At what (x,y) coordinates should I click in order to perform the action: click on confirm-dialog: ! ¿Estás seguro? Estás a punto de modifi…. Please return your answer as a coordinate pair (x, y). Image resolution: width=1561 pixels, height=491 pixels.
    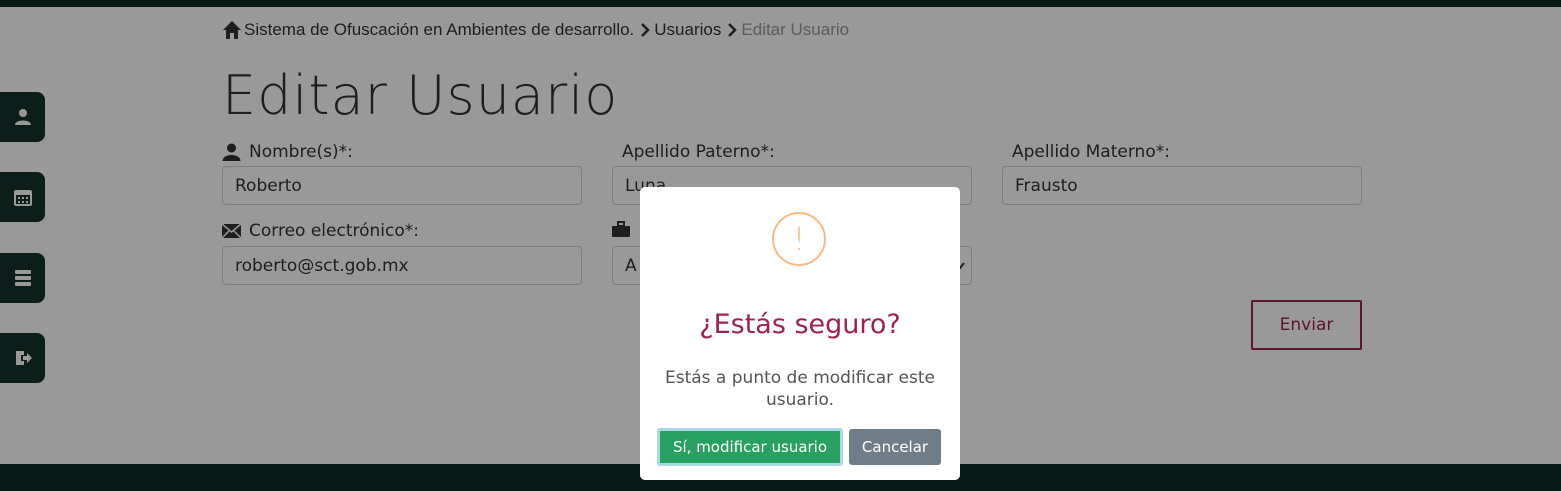
    Looking at the image, I should click on (800, 333).